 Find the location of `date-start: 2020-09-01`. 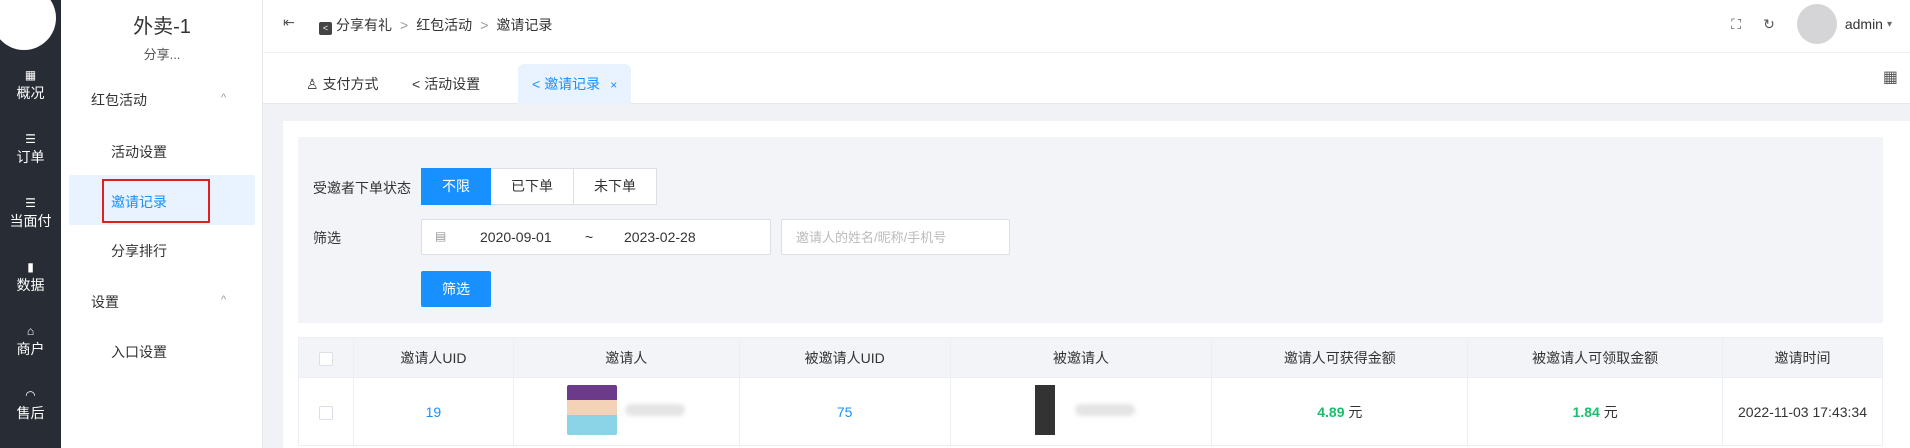

date-start: 2020-09-01 is located at coordinates (516, 237).